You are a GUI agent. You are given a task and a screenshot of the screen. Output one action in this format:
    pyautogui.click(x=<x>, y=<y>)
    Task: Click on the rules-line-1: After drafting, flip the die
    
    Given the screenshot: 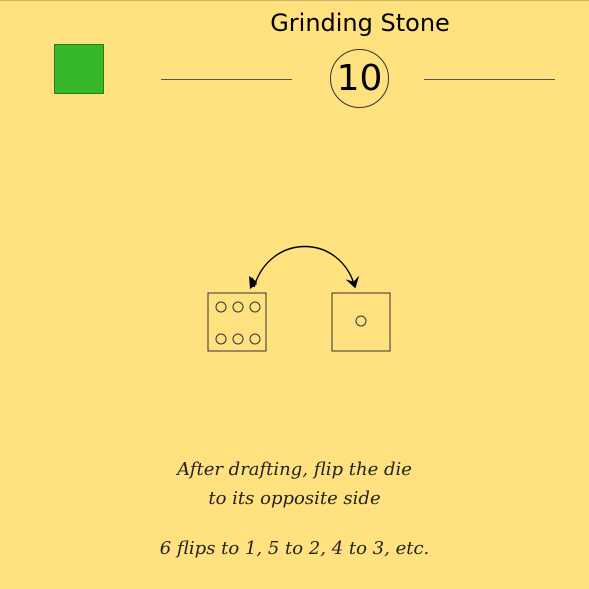 What is the action you would take?
    pyautogui.click(x=294, y=469)
    